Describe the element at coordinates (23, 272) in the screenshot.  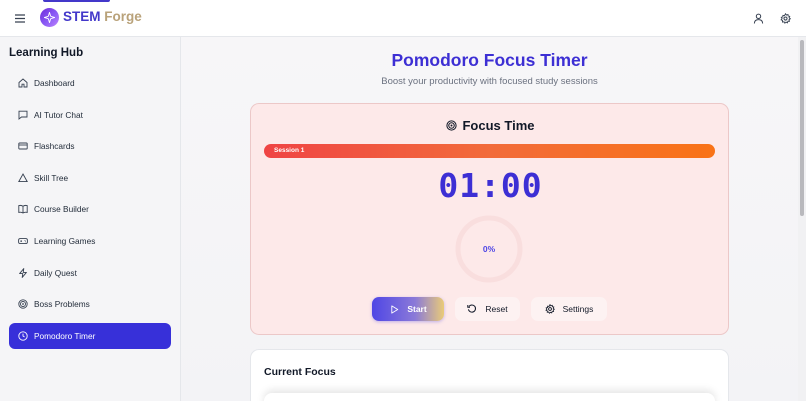
I see `lightning-icon` at that location.